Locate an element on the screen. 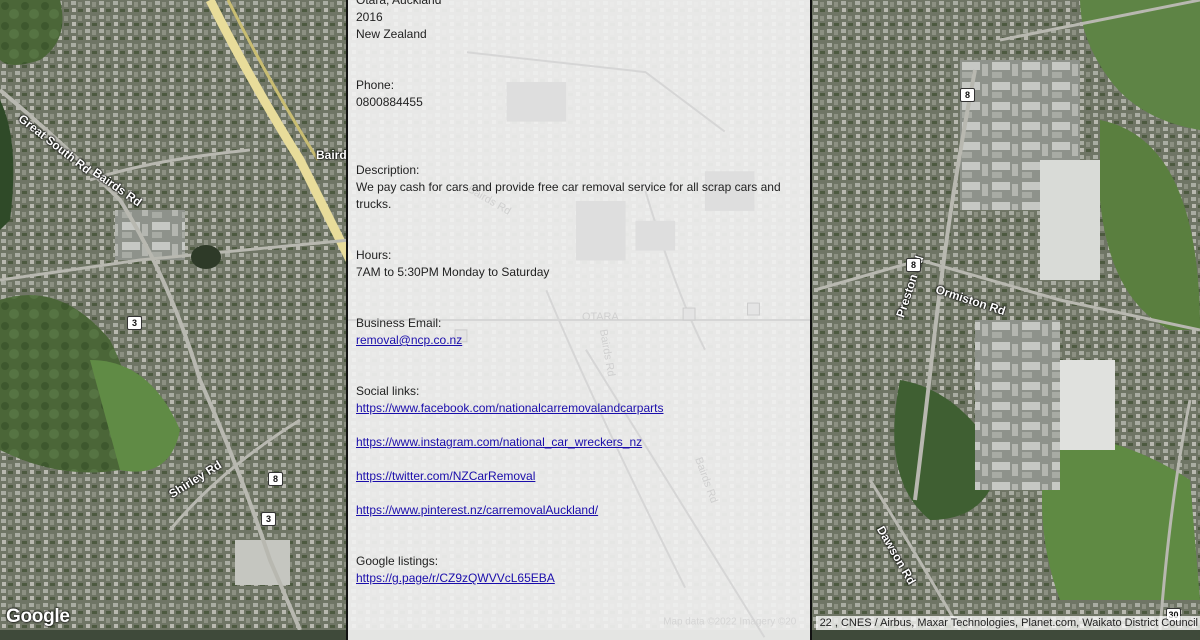  phone-label: Phone: is located at coordinates (375, 85).